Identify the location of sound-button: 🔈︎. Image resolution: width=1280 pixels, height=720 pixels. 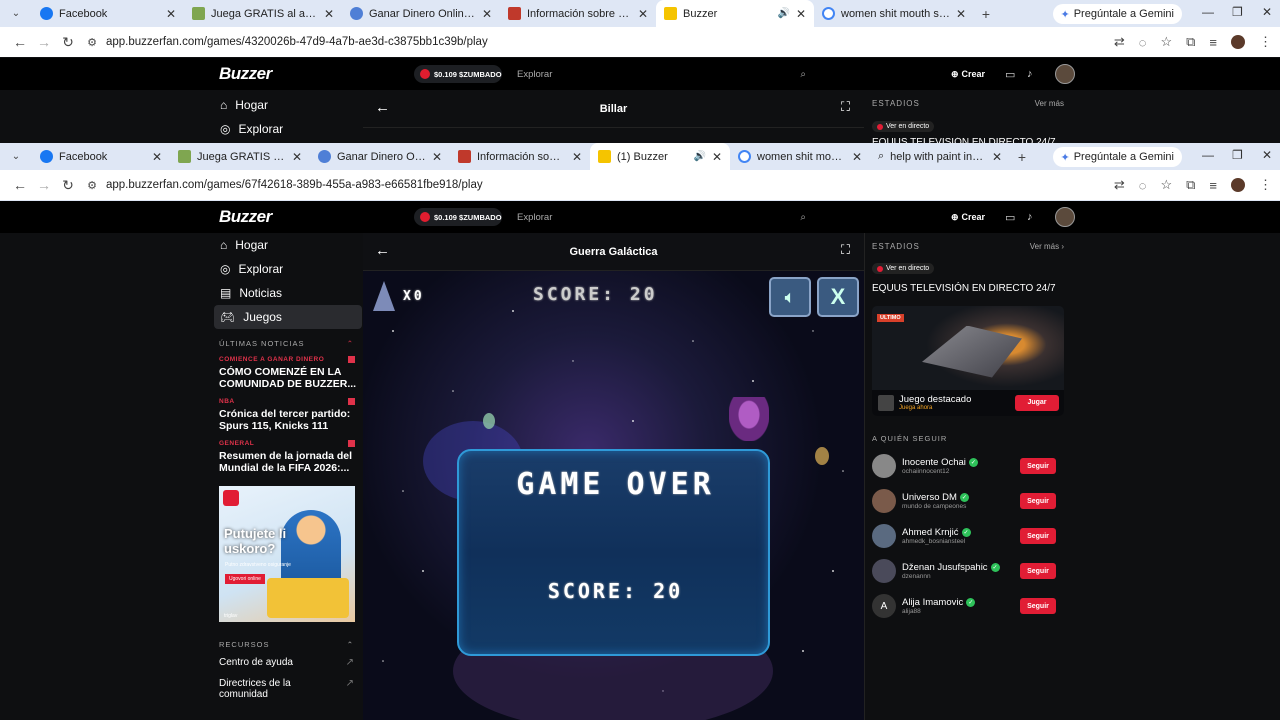
(790, 297).